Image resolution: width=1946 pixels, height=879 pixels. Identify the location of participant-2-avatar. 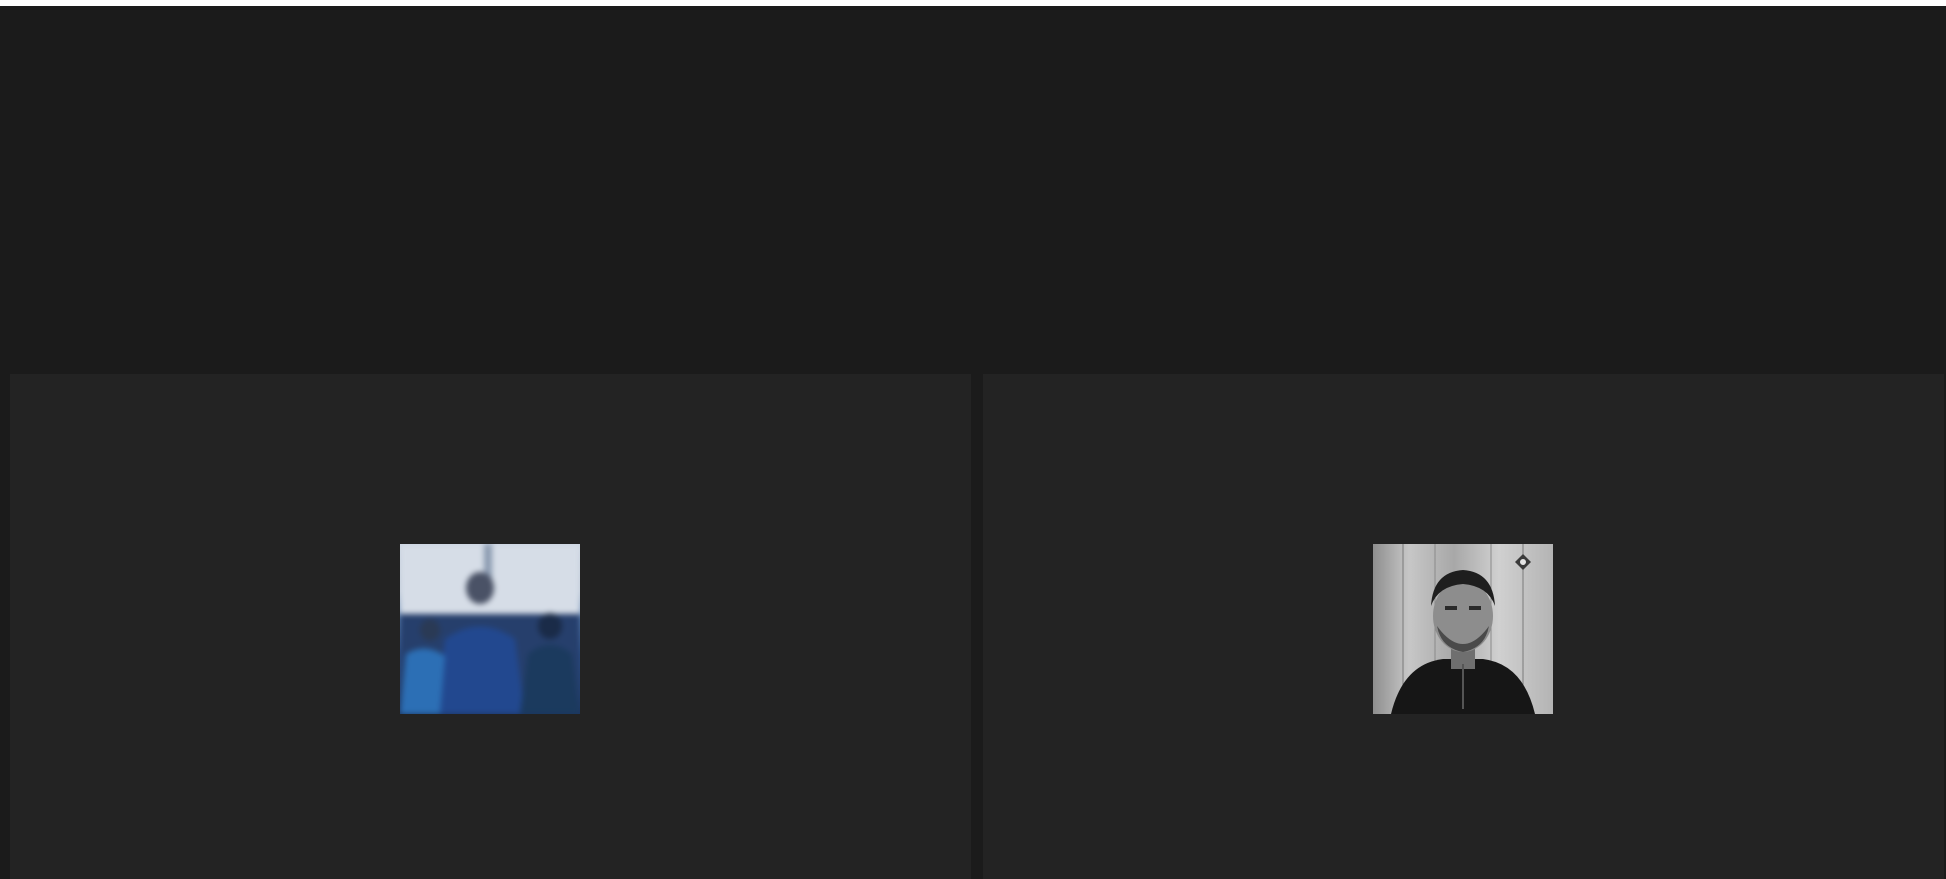
(1463, 629).